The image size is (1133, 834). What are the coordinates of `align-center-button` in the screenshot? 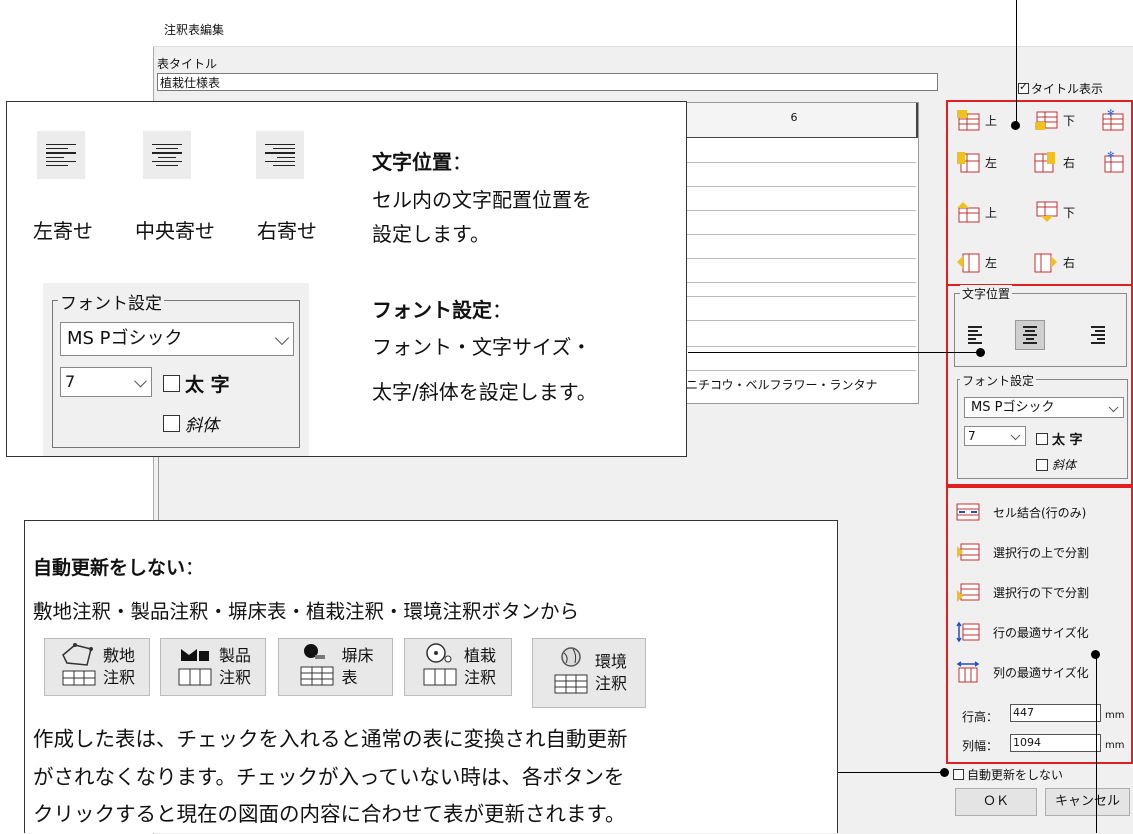 It's located at (1030, 335).